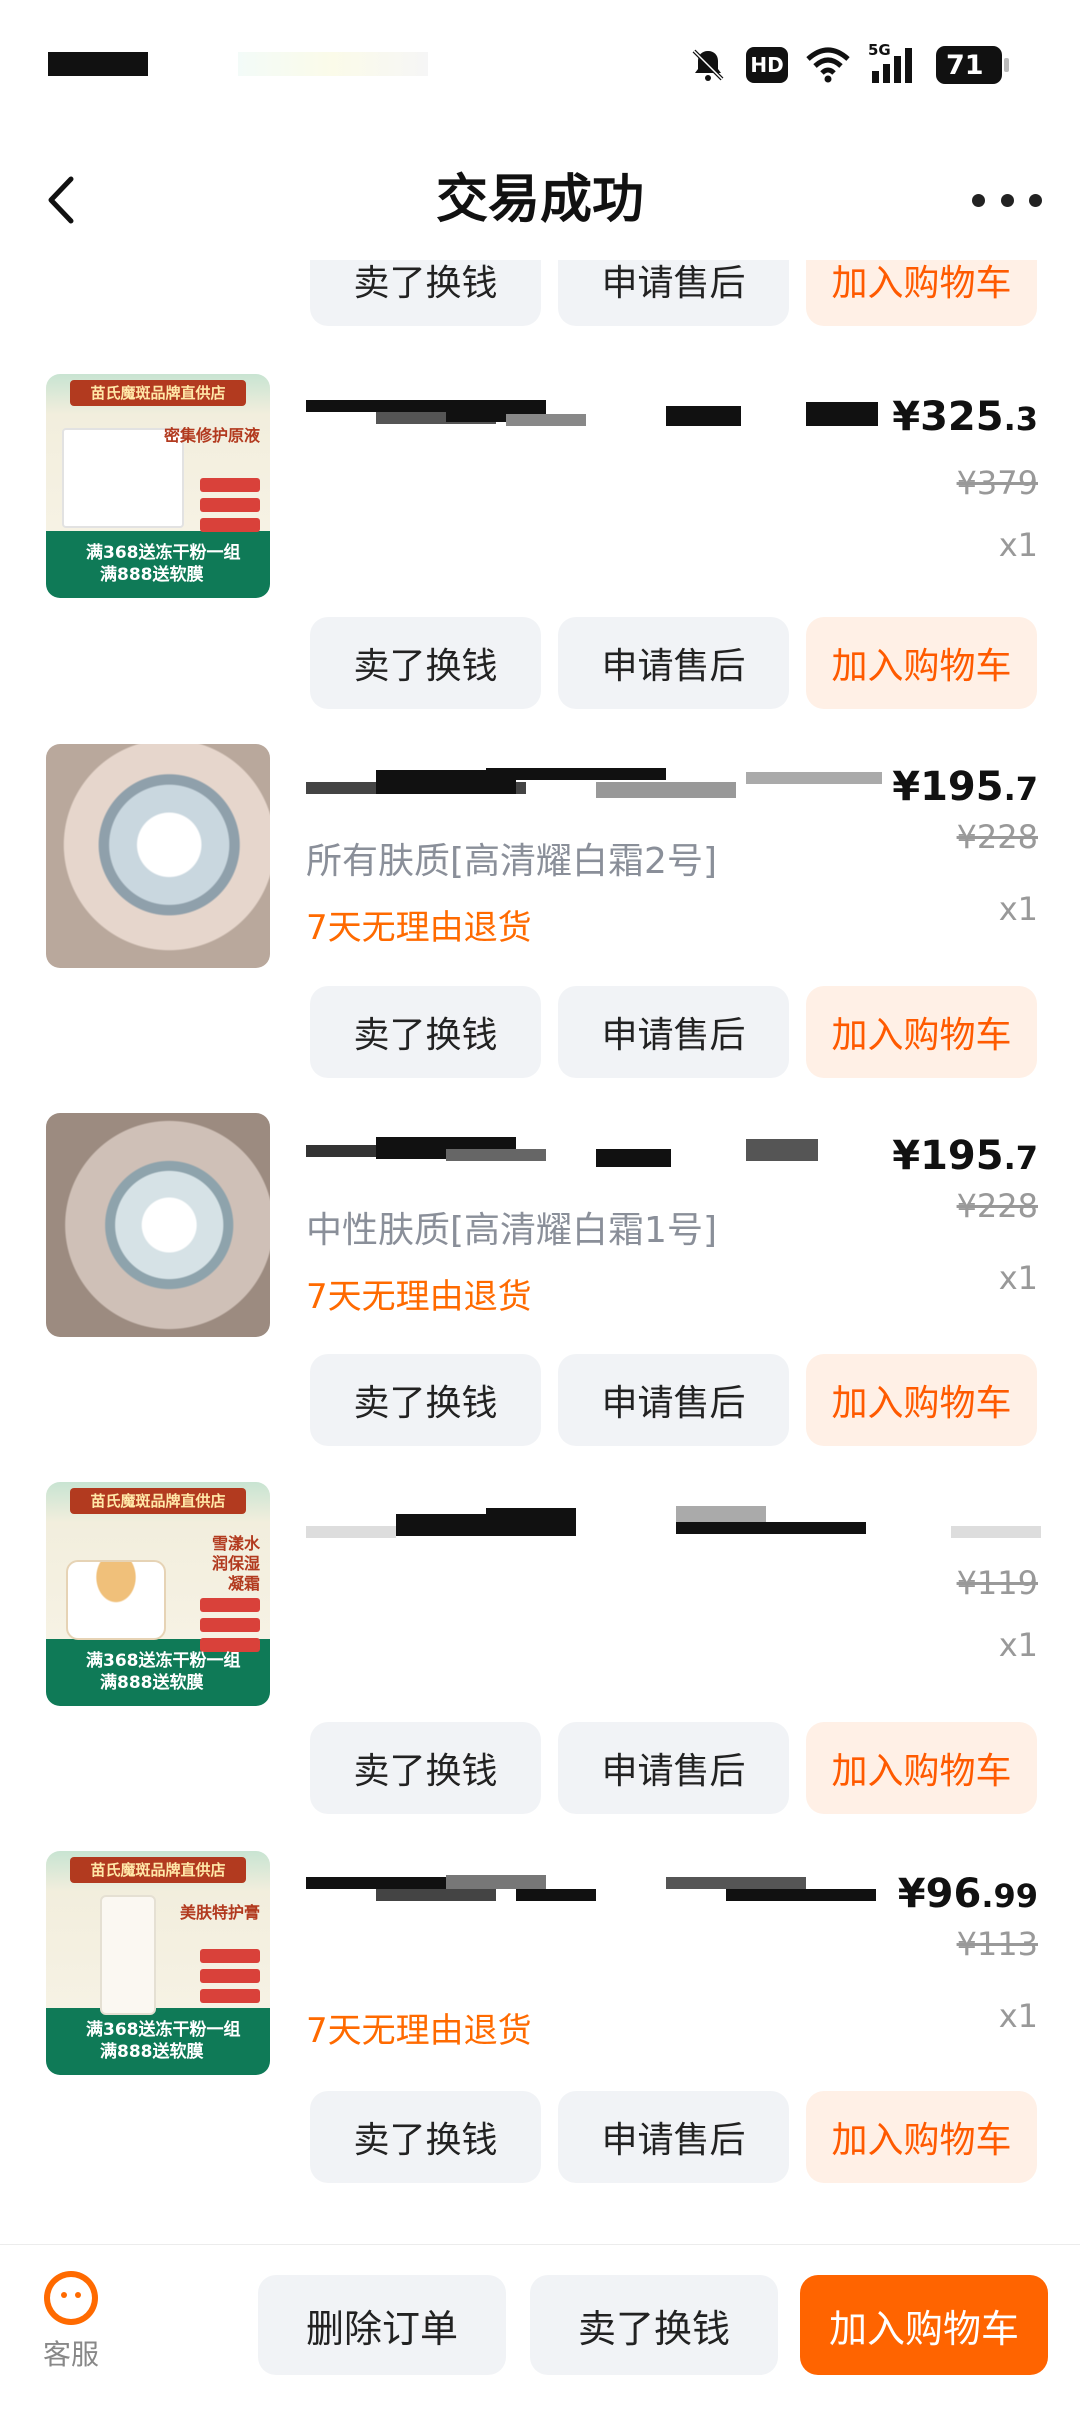 The image size is (1080, 2414). I want to click on page-title: 交易成功, so click(539, 200).